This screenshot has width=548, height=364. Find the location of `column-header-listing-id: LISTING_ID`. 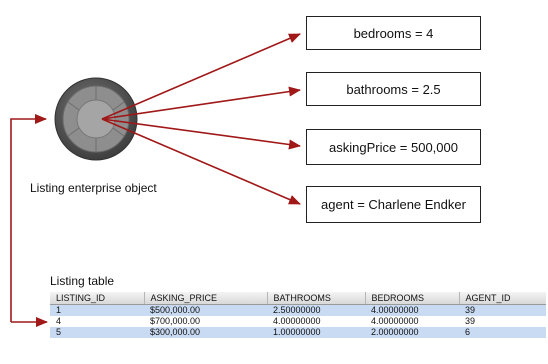

column-header-listing-id: LISTING_ID is located at coordinates (97, 298).